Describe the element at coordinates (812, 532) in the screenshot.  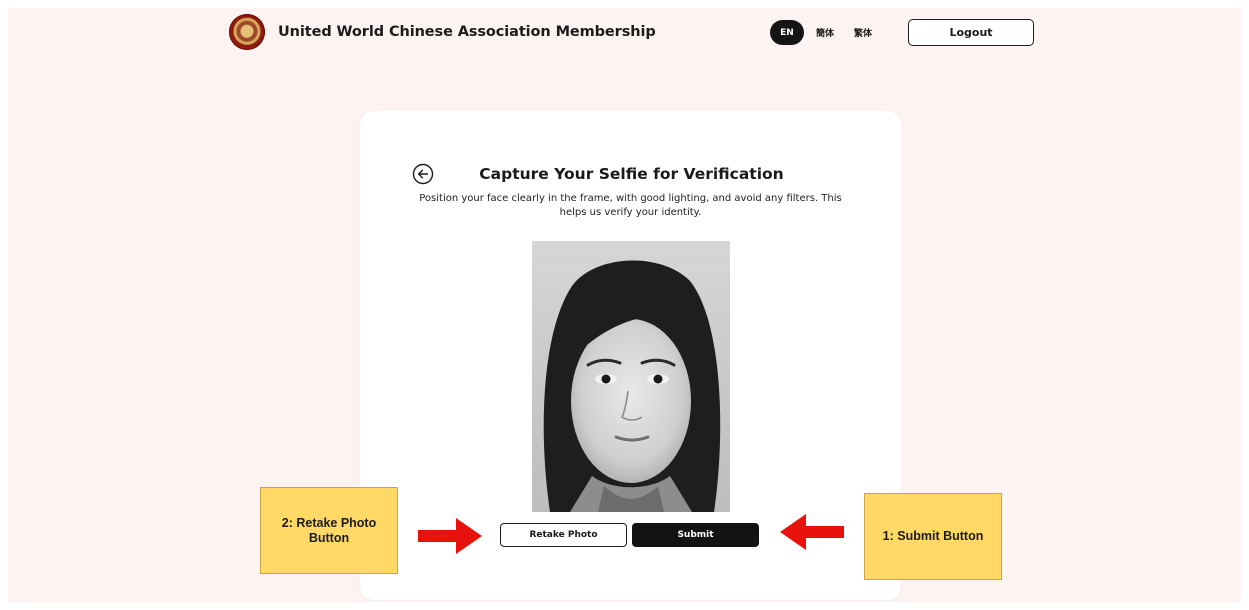
I see `arrow-left-icon` at that location.